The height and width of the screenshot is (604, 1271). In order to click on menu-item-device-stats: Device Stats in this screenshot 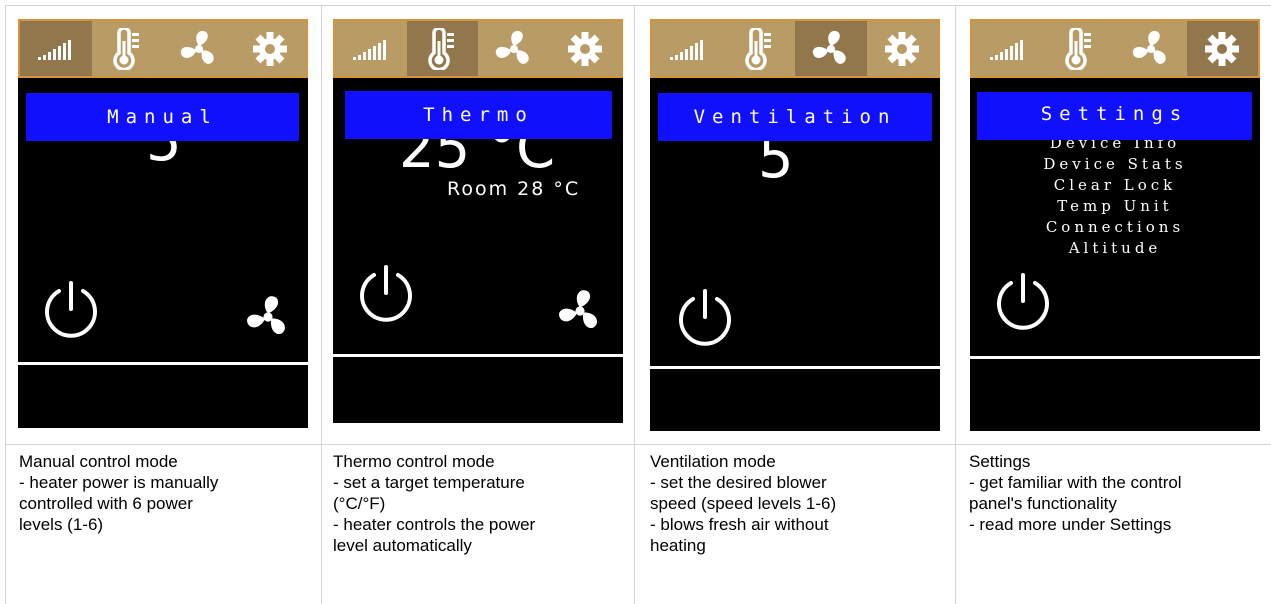, I will do `click(1115, 164)`.